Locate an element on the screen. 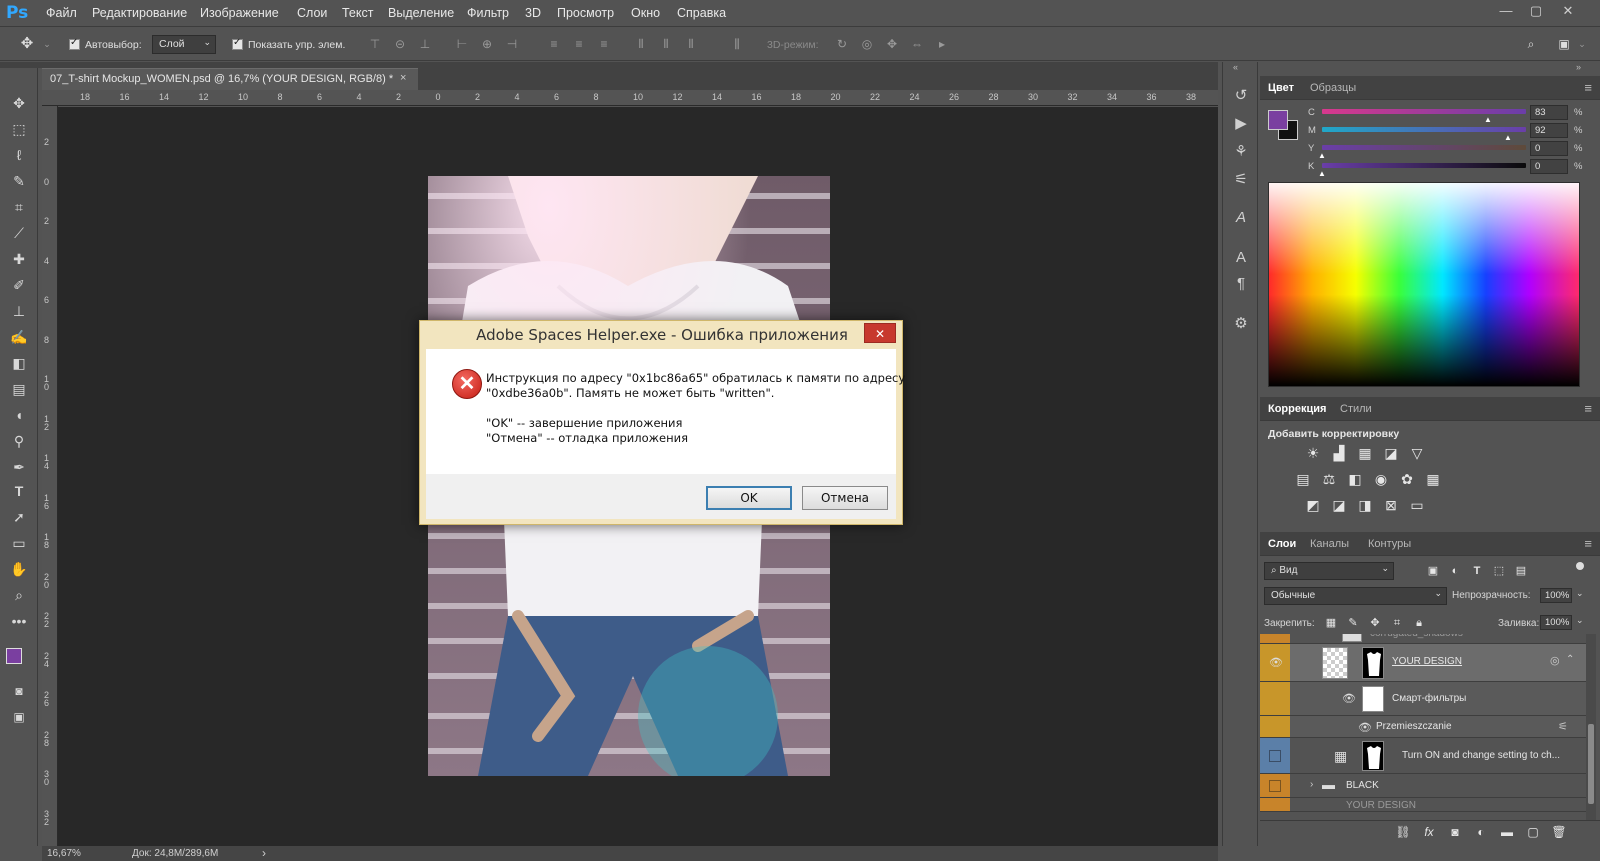  auto-align-icon: ⫼ is located at coordinates (737, 44).